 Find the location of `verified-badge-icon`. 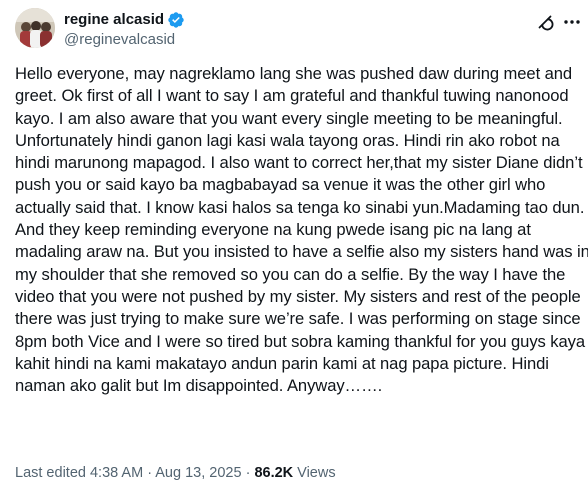

verified-badge-icon is located at coordinates (176, 20).